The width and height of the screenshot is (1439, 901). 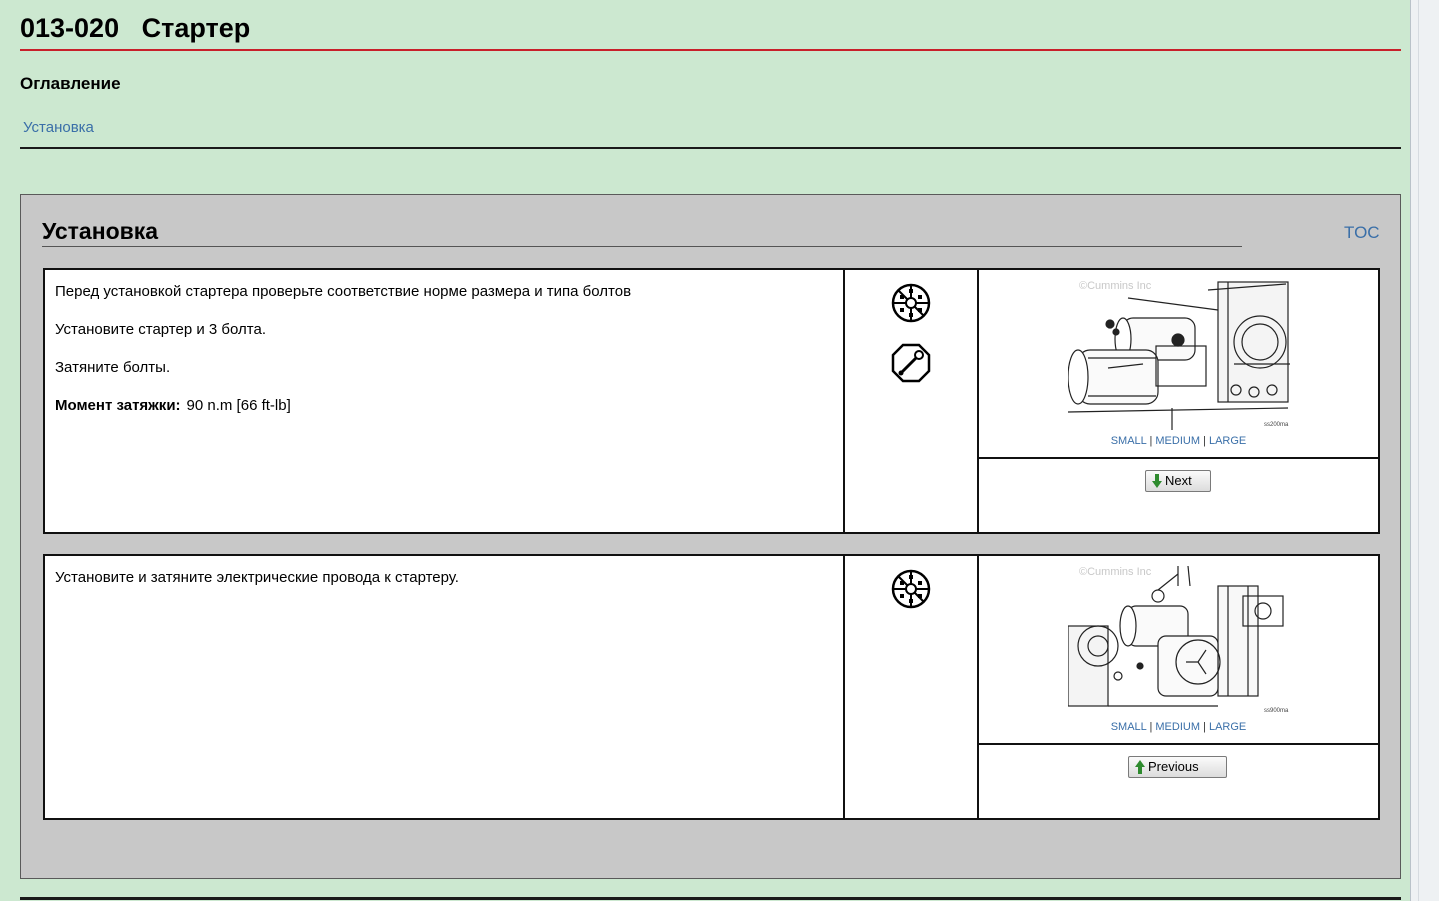 What do you see at coordinates (1178, 495) in the screenshot?
I see `step-1-nav: Next` at bounding box center [1178, 495].